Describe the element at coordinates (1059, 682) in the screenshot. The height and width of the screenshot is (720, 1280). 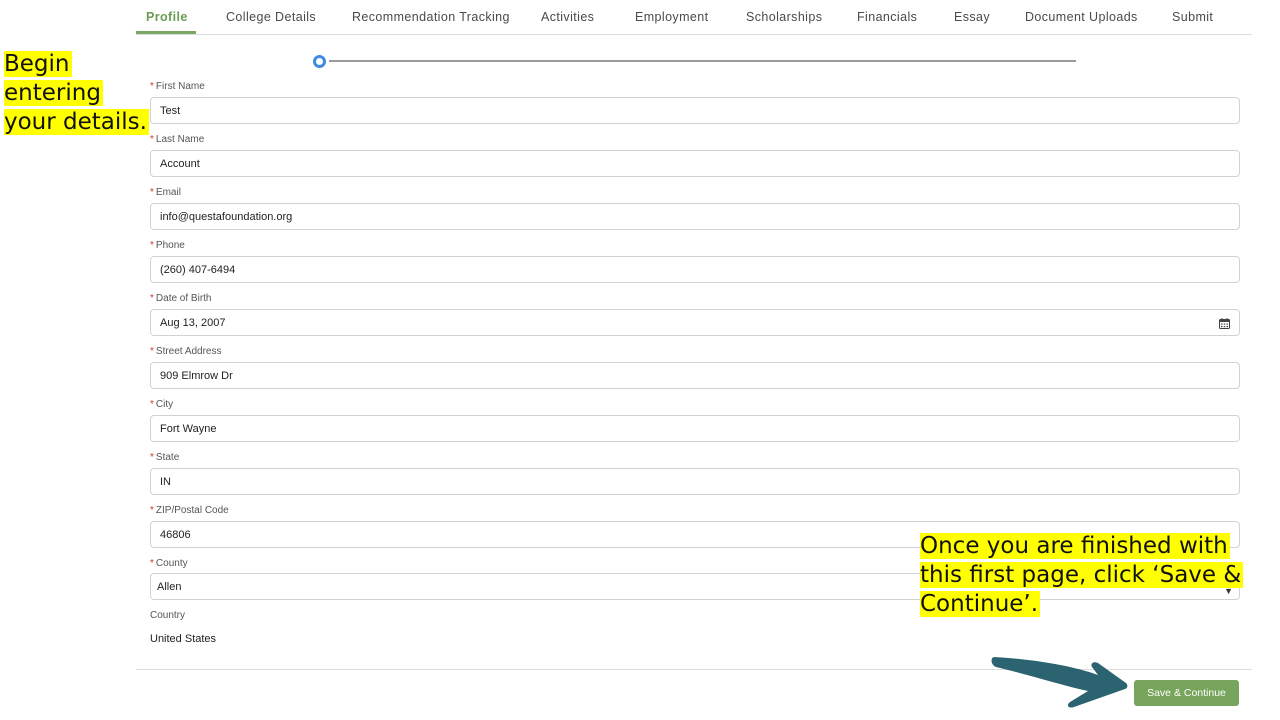
I see `arrow-pointer-icon` at that location.